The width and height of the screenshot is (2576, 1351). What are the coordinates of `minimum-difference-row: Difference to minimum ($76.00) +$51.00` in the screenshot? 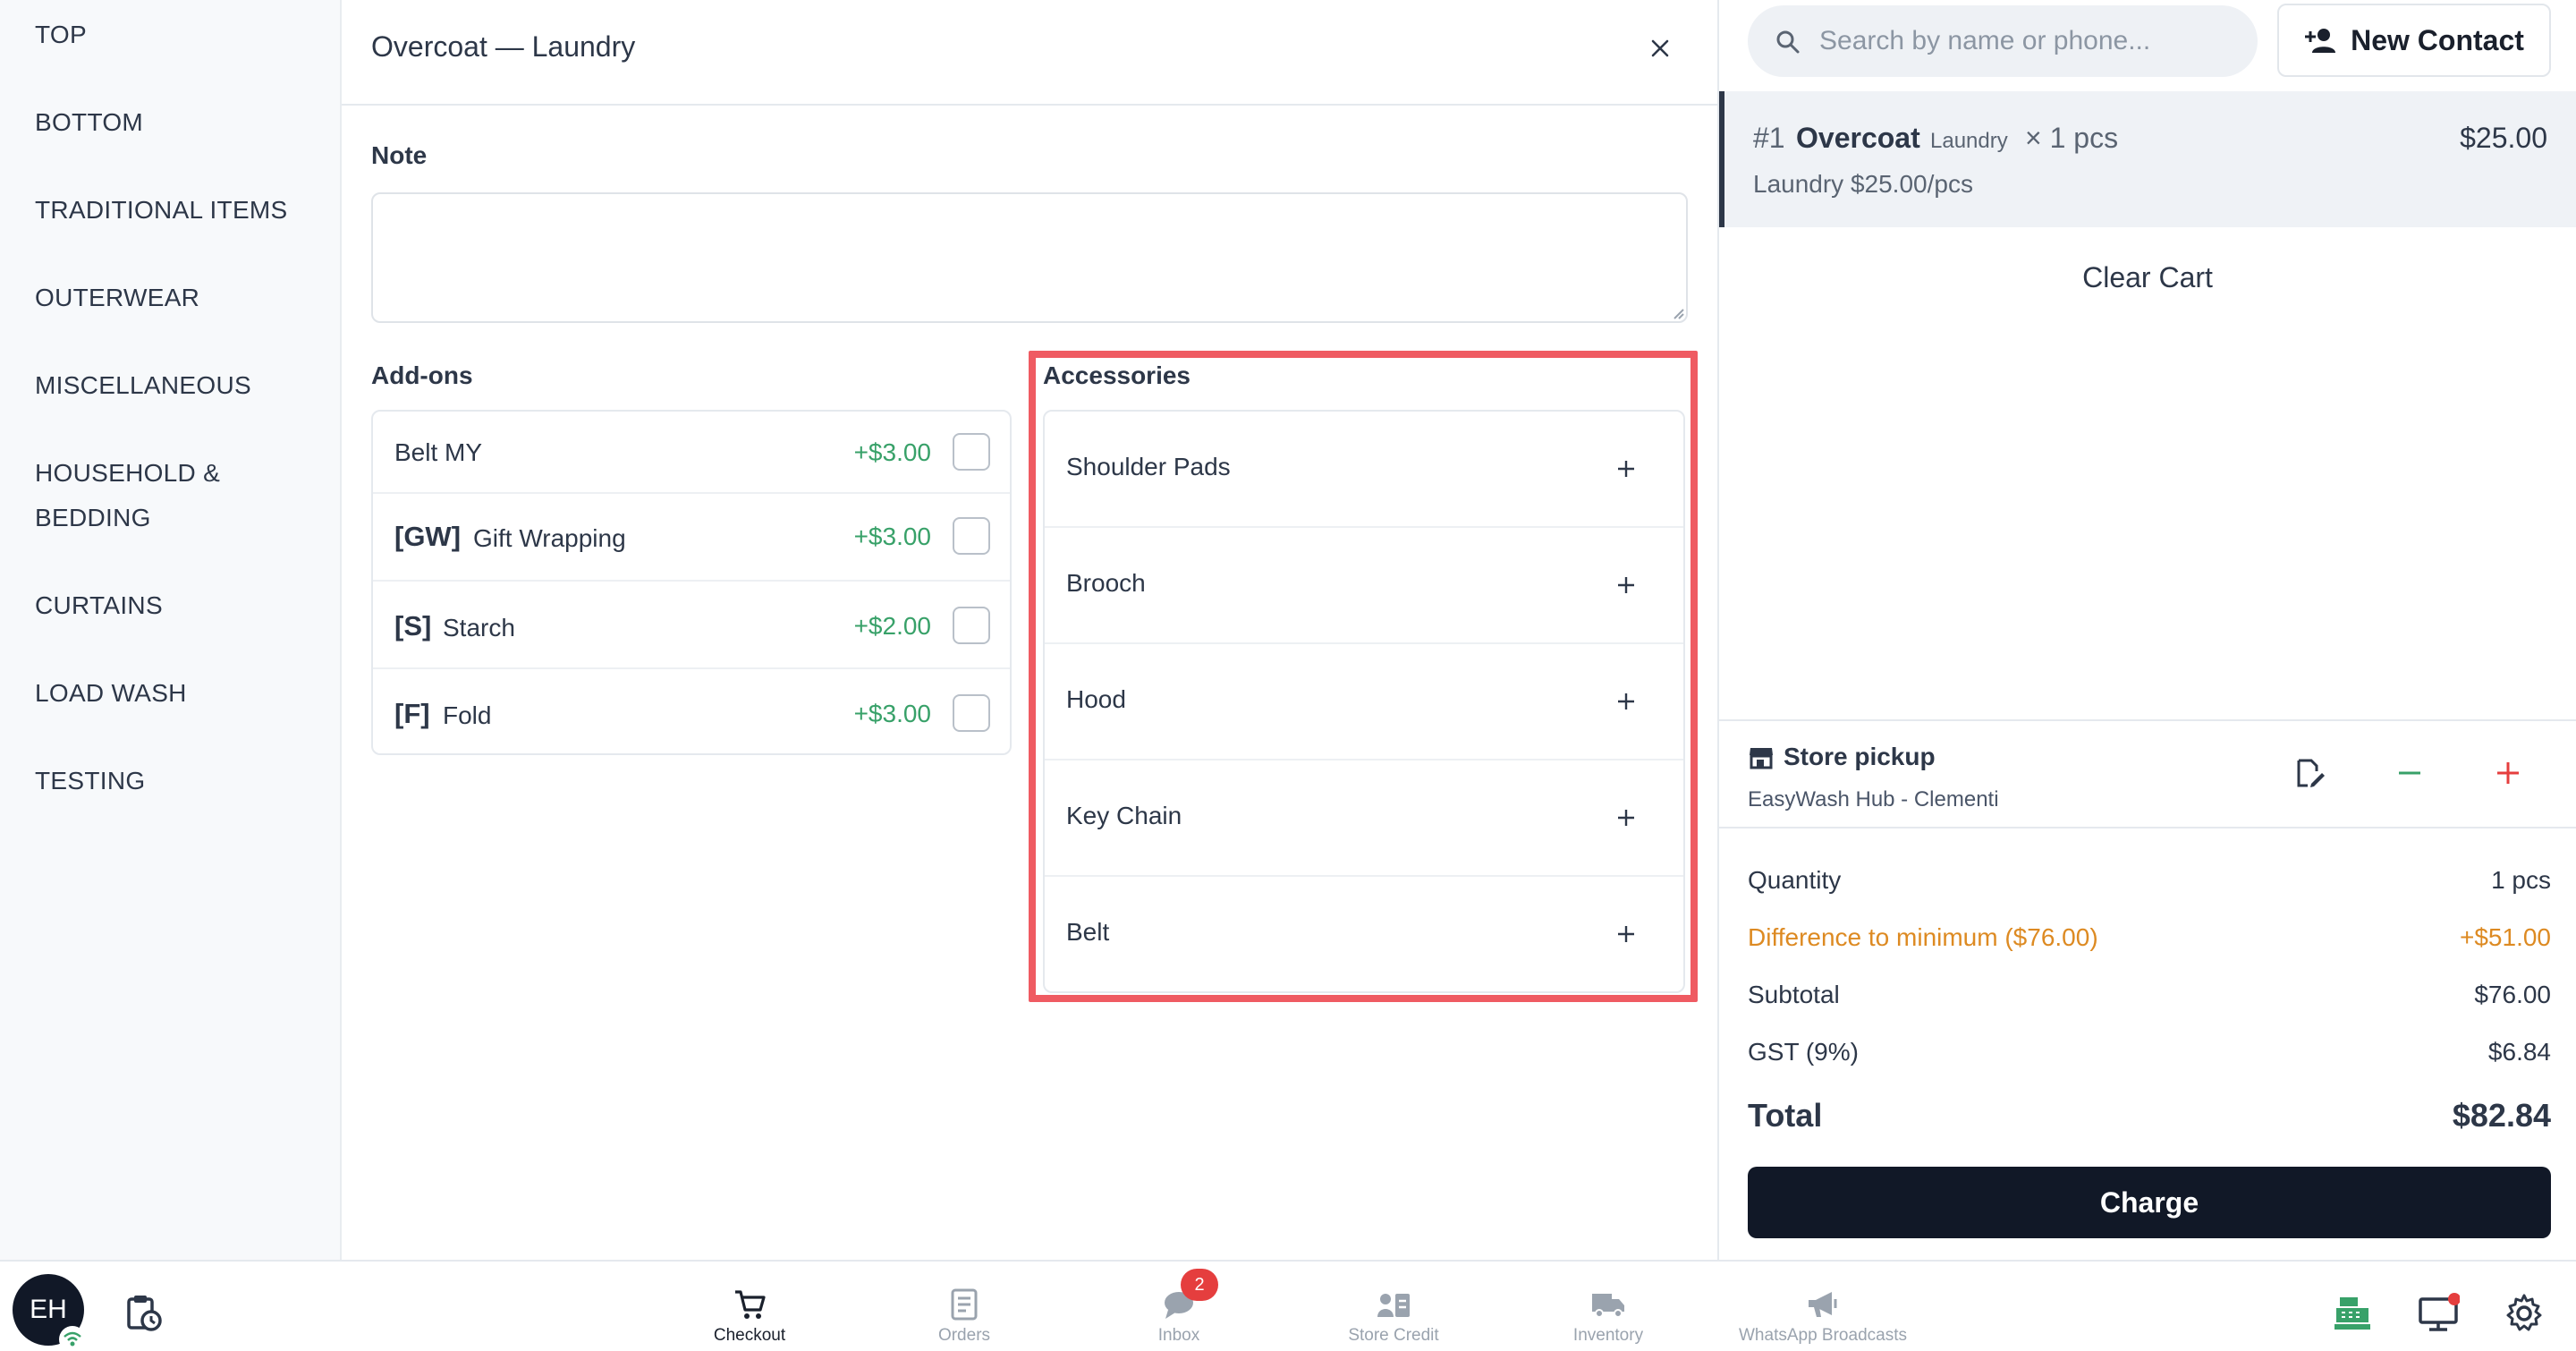 It's located at (2149, 941).